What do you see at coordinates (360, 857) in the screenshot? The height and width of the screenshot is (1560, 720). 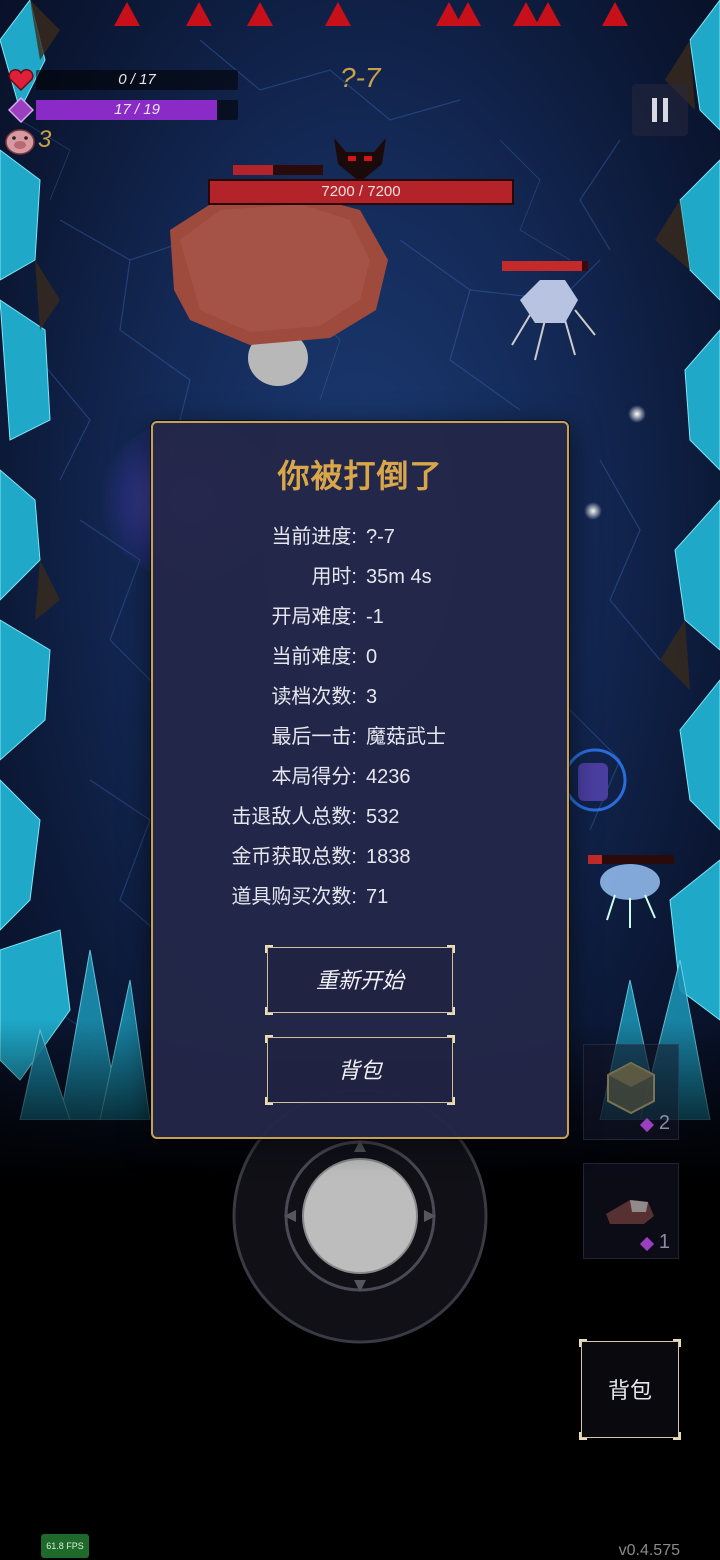 I see `stat-row: 金币获取总数: 1838` at bounding box center [360, 857].